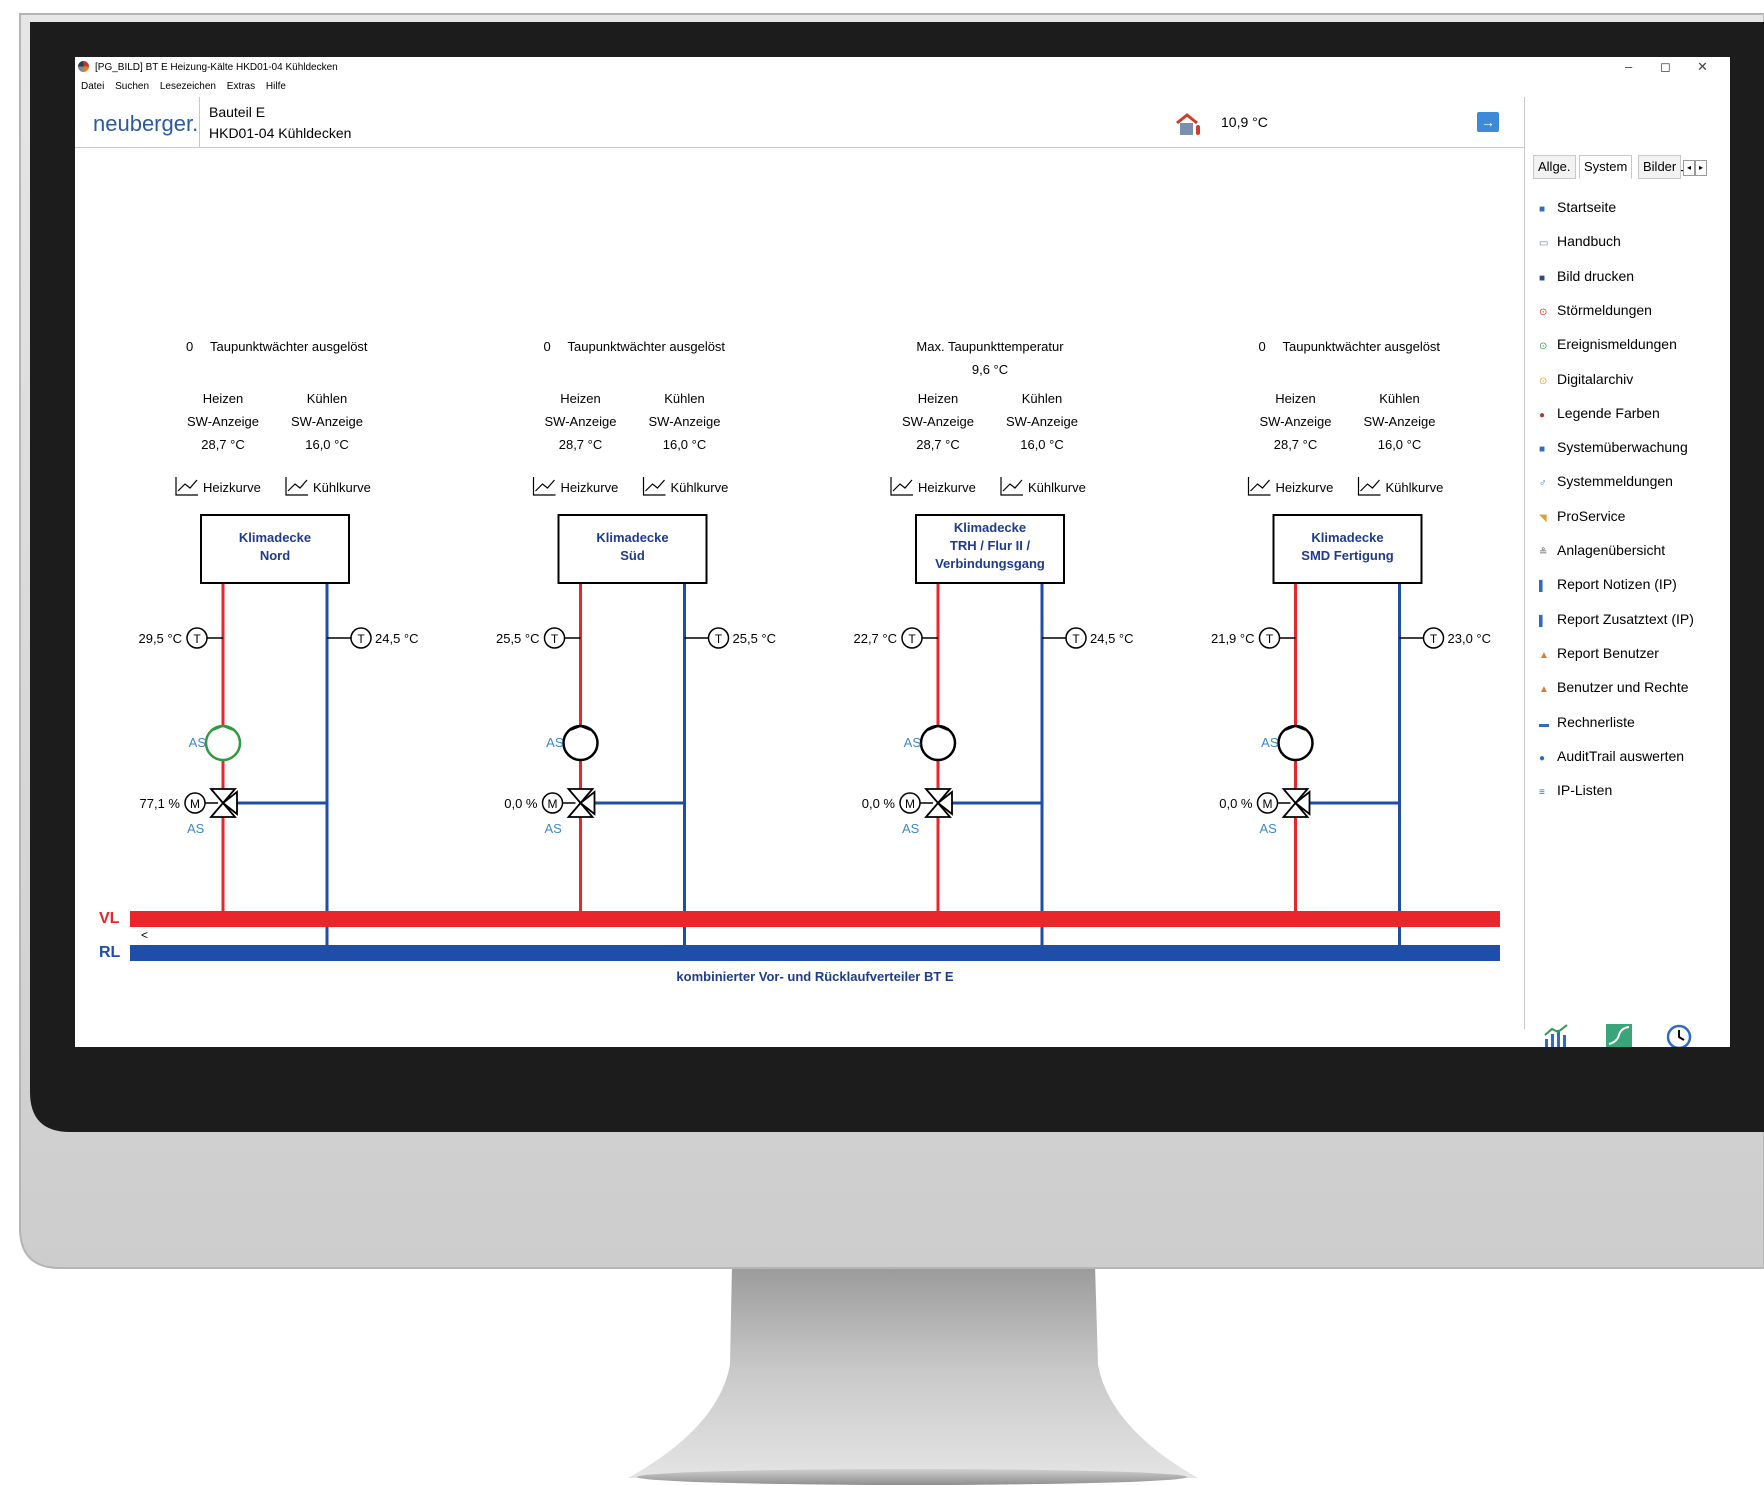 The image size is (1764, 1485). What do you see at coordinates (1701, 168) in the screenshot?
I see `tab-scroll-right-button: ▸` at bounding box center [1701, 168].